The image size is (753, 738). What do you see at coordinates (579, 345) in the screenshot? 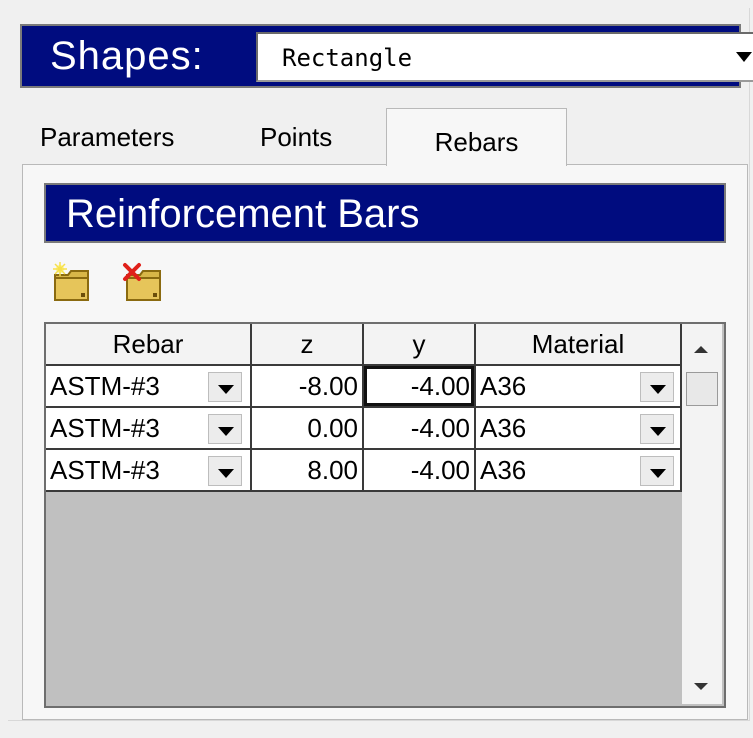
I see `column-header-material: Material` at bounding box center [579, 345].